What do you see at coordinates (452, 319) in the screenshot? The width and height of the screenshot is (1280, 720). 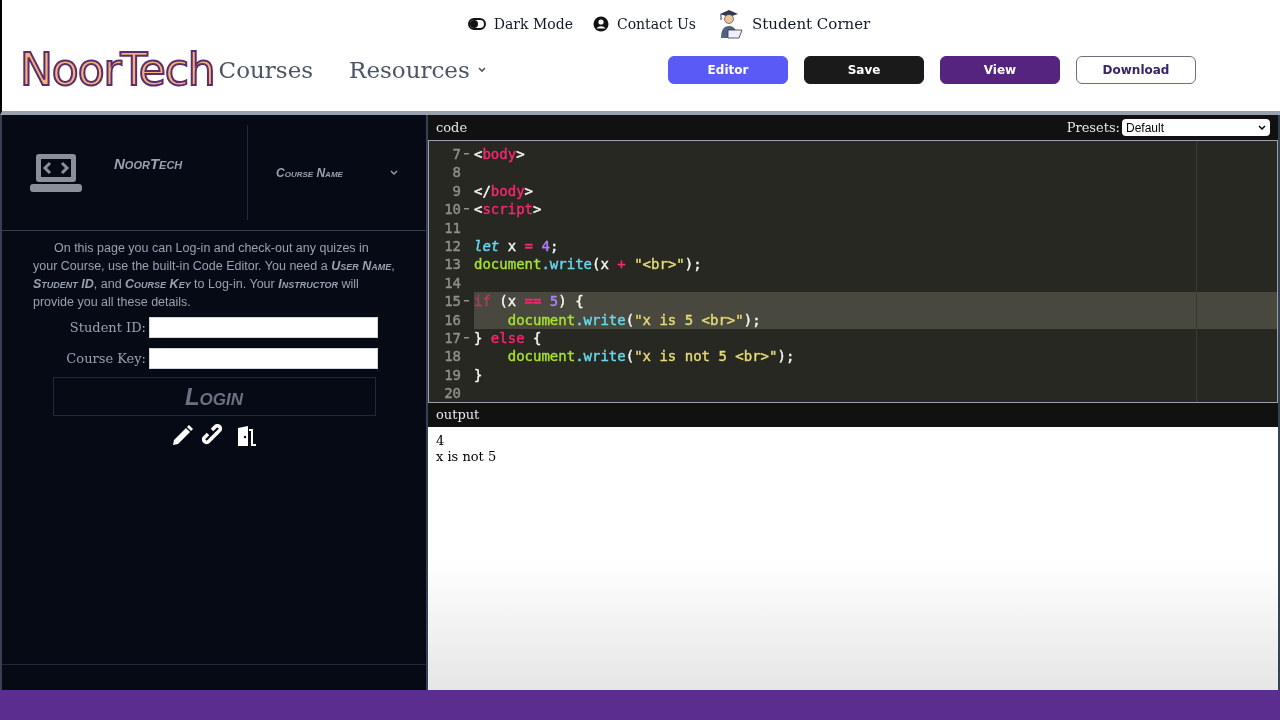 I see `line-number: 16` at bounding box center [452, 319].